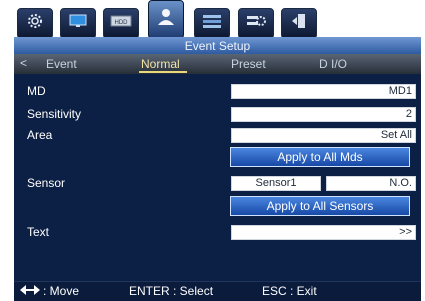  I want to click on exit-hint: ESC : Exit, so click(289, 291).